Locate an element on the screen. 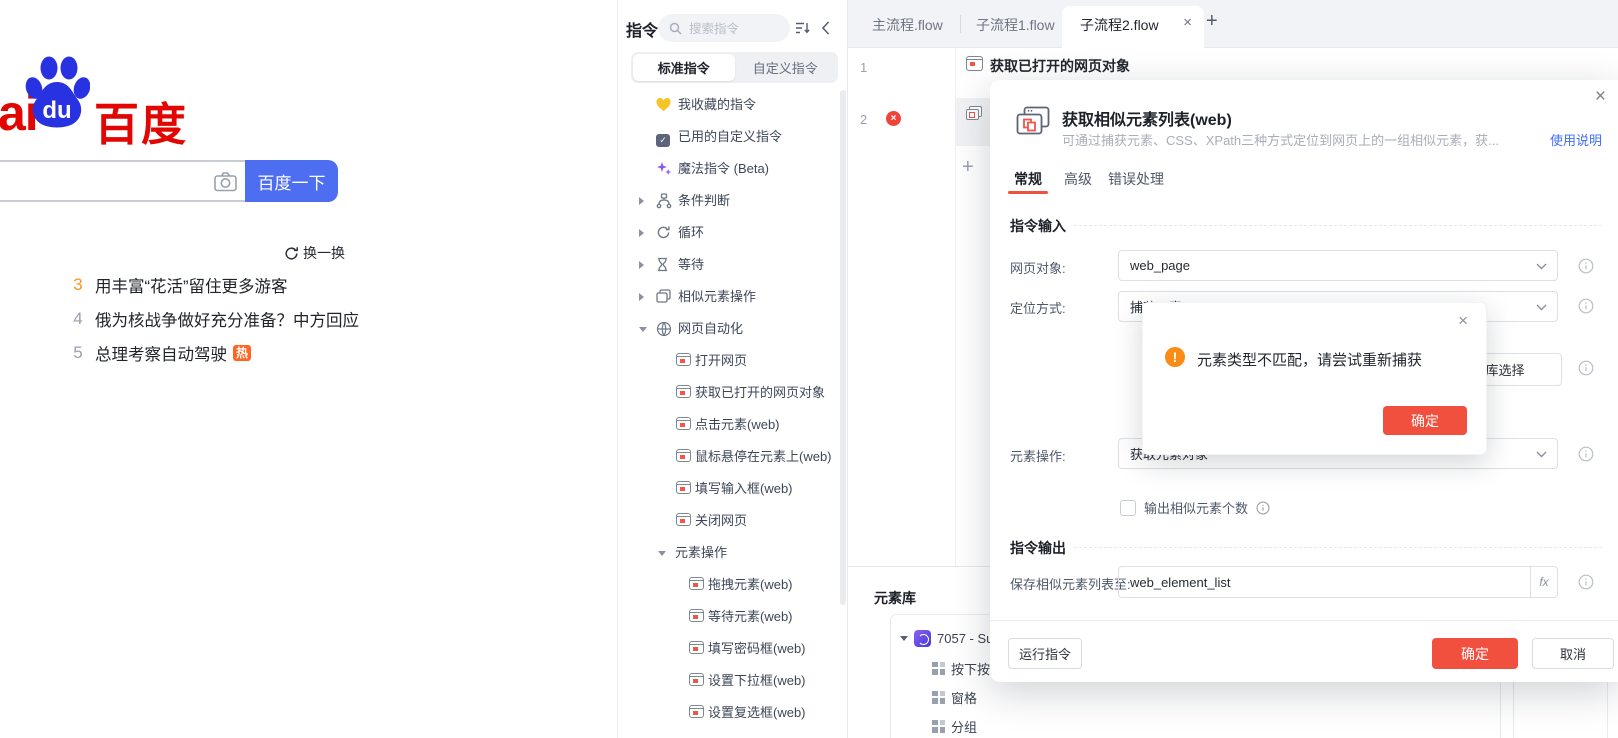 The width and height of the screenshot is (1618, 738). ok-button: 确定 is located at coordinates (1475, 653).